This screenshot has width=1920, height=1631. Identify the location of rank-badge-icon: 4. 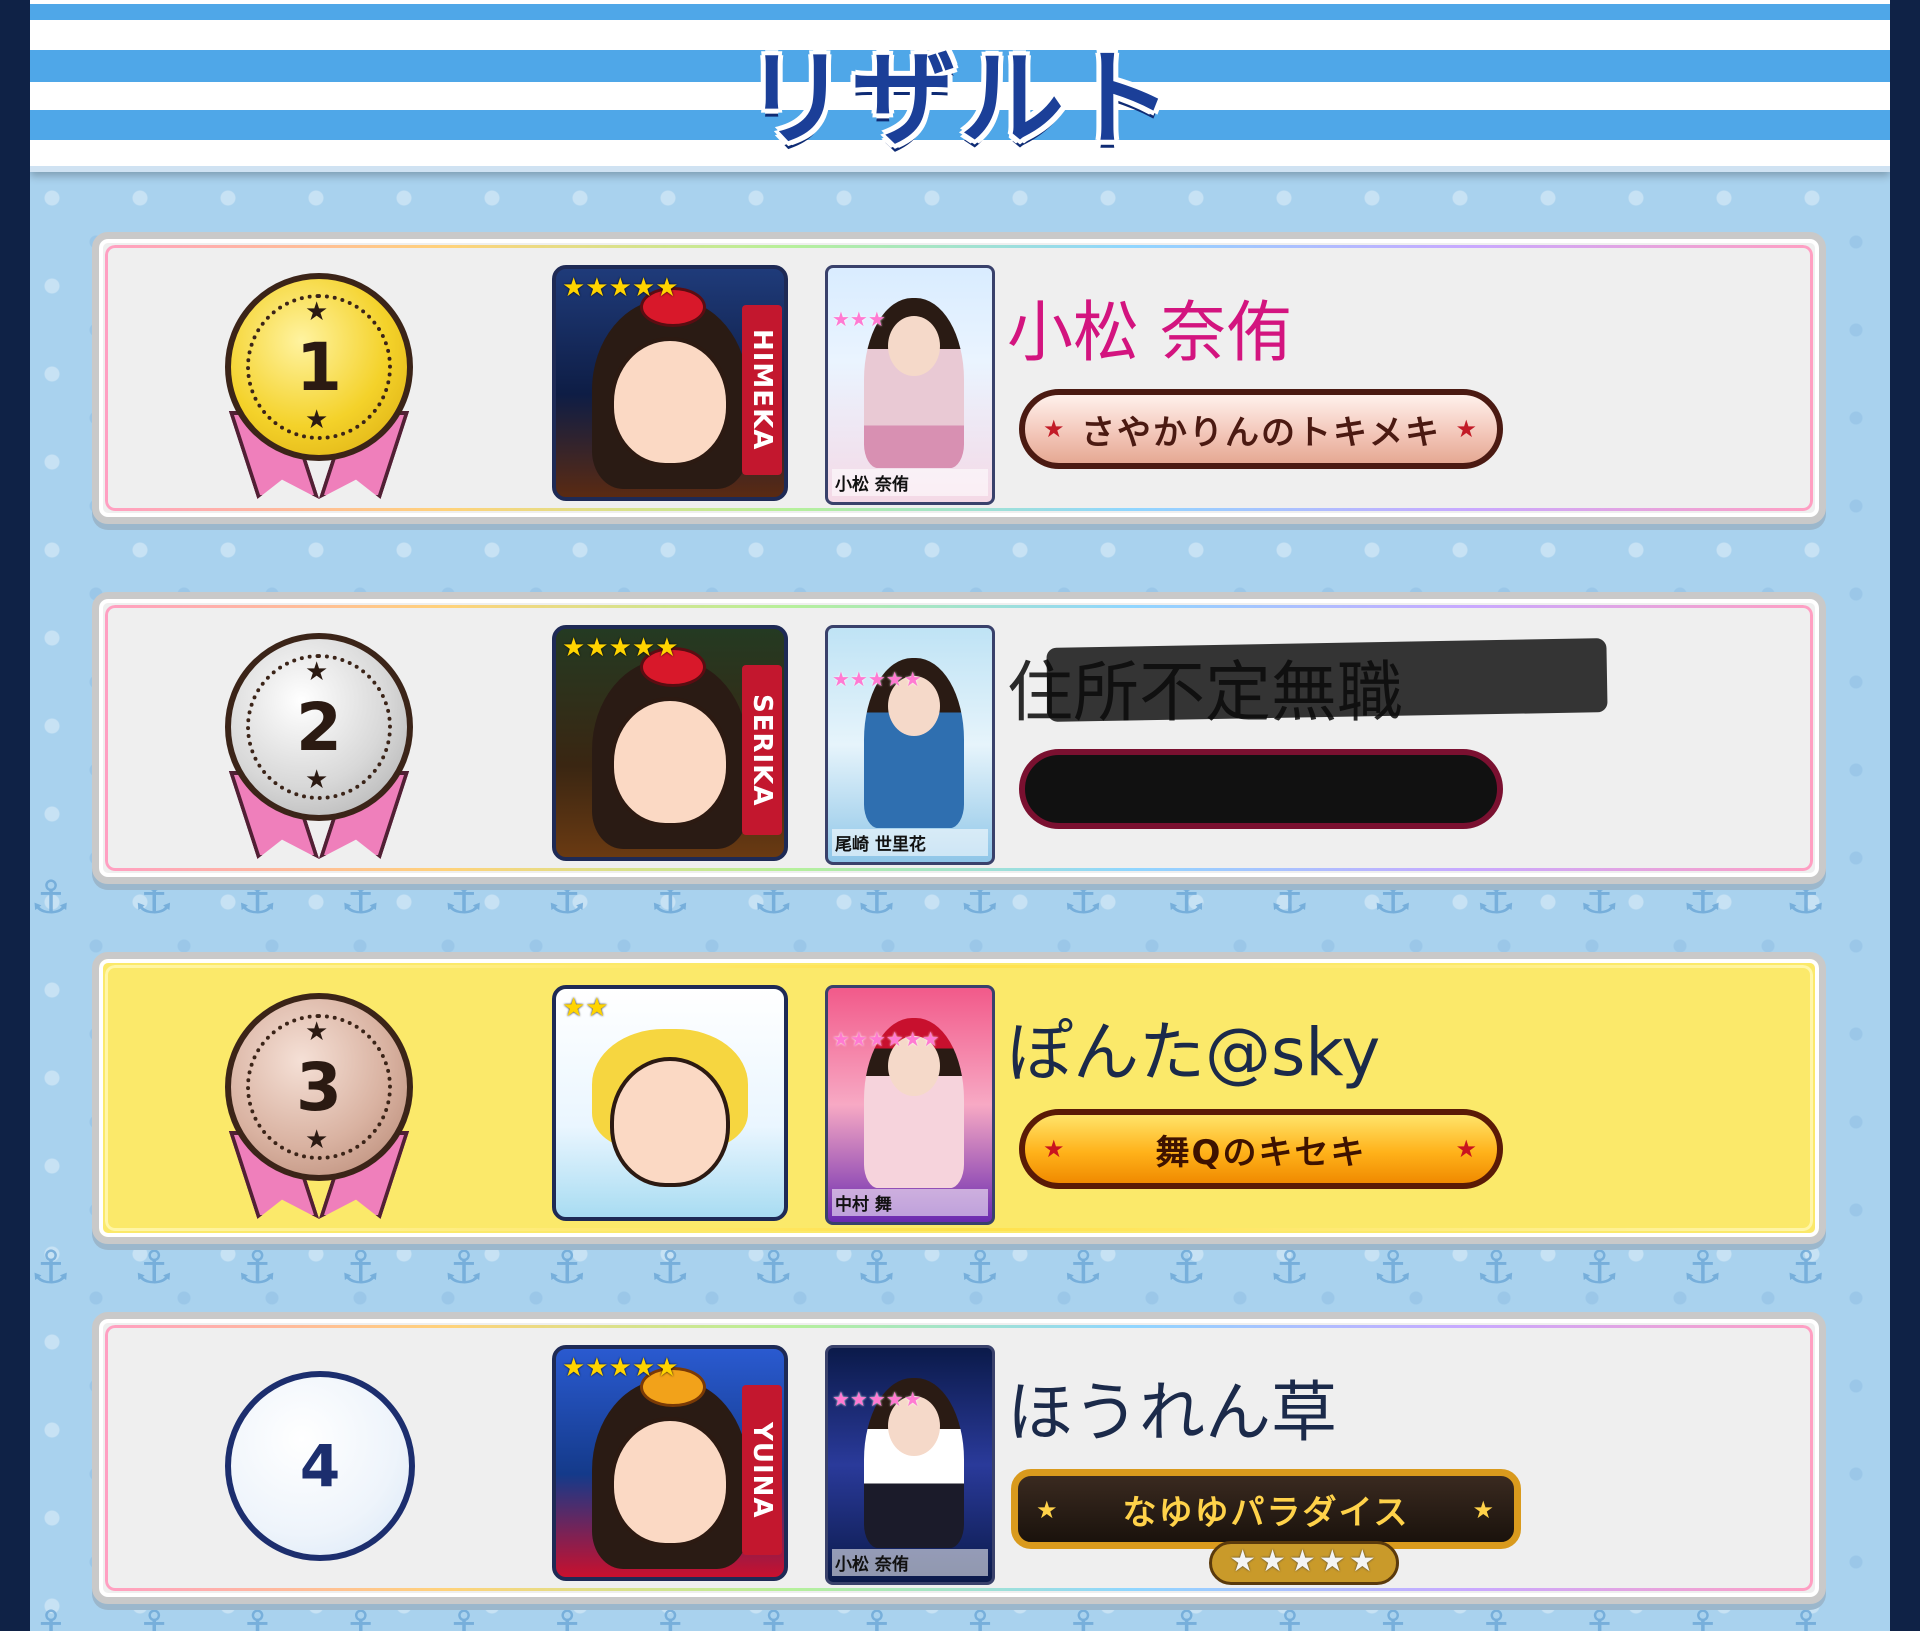
(320, 1466).